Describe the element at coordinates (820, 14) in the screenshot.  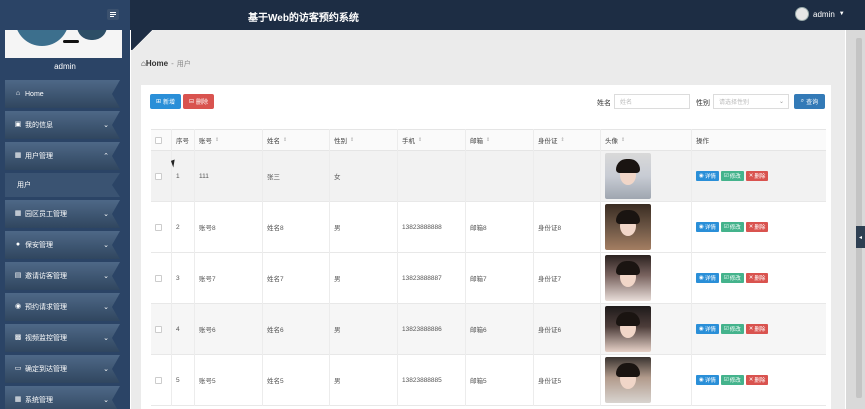
I see `user-menu: admin ▼` at that location.